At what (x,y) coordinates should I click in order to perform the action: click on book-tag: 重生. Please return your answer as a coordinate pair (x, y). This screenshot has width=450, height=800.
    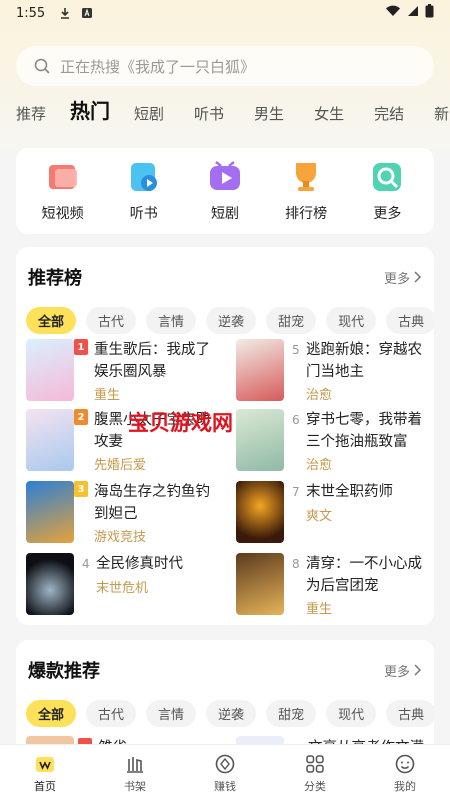
    Looking at the image, I should click on (107, 395).